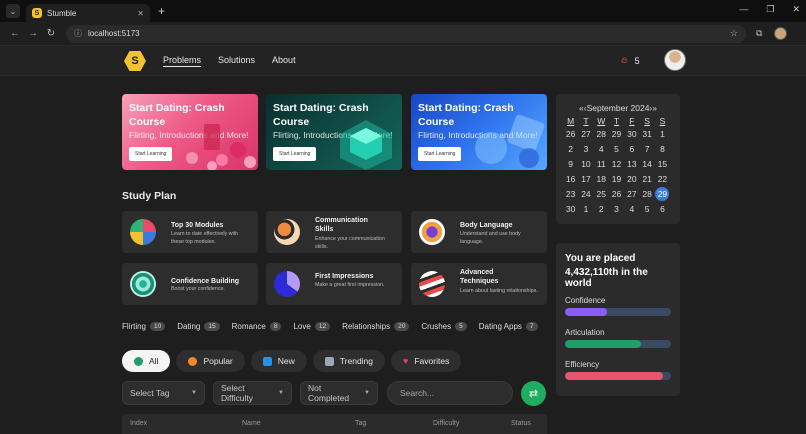 The height and width of the screenshot is (434, 806). I want to click on nav-problems: Problems, so click(182, 60).